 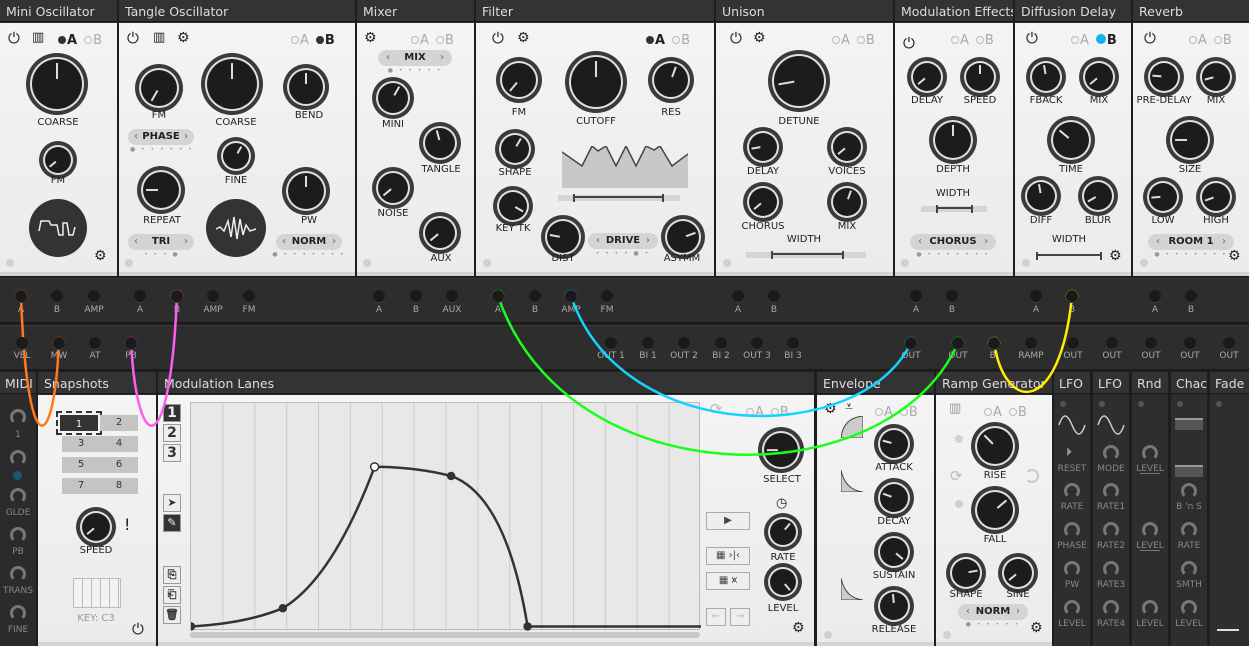 What do you see at coordinates (953, 242) in the screenshot?
I see `effect-selector: ‹ CHORUS ›` at bounding box center [953, 242].